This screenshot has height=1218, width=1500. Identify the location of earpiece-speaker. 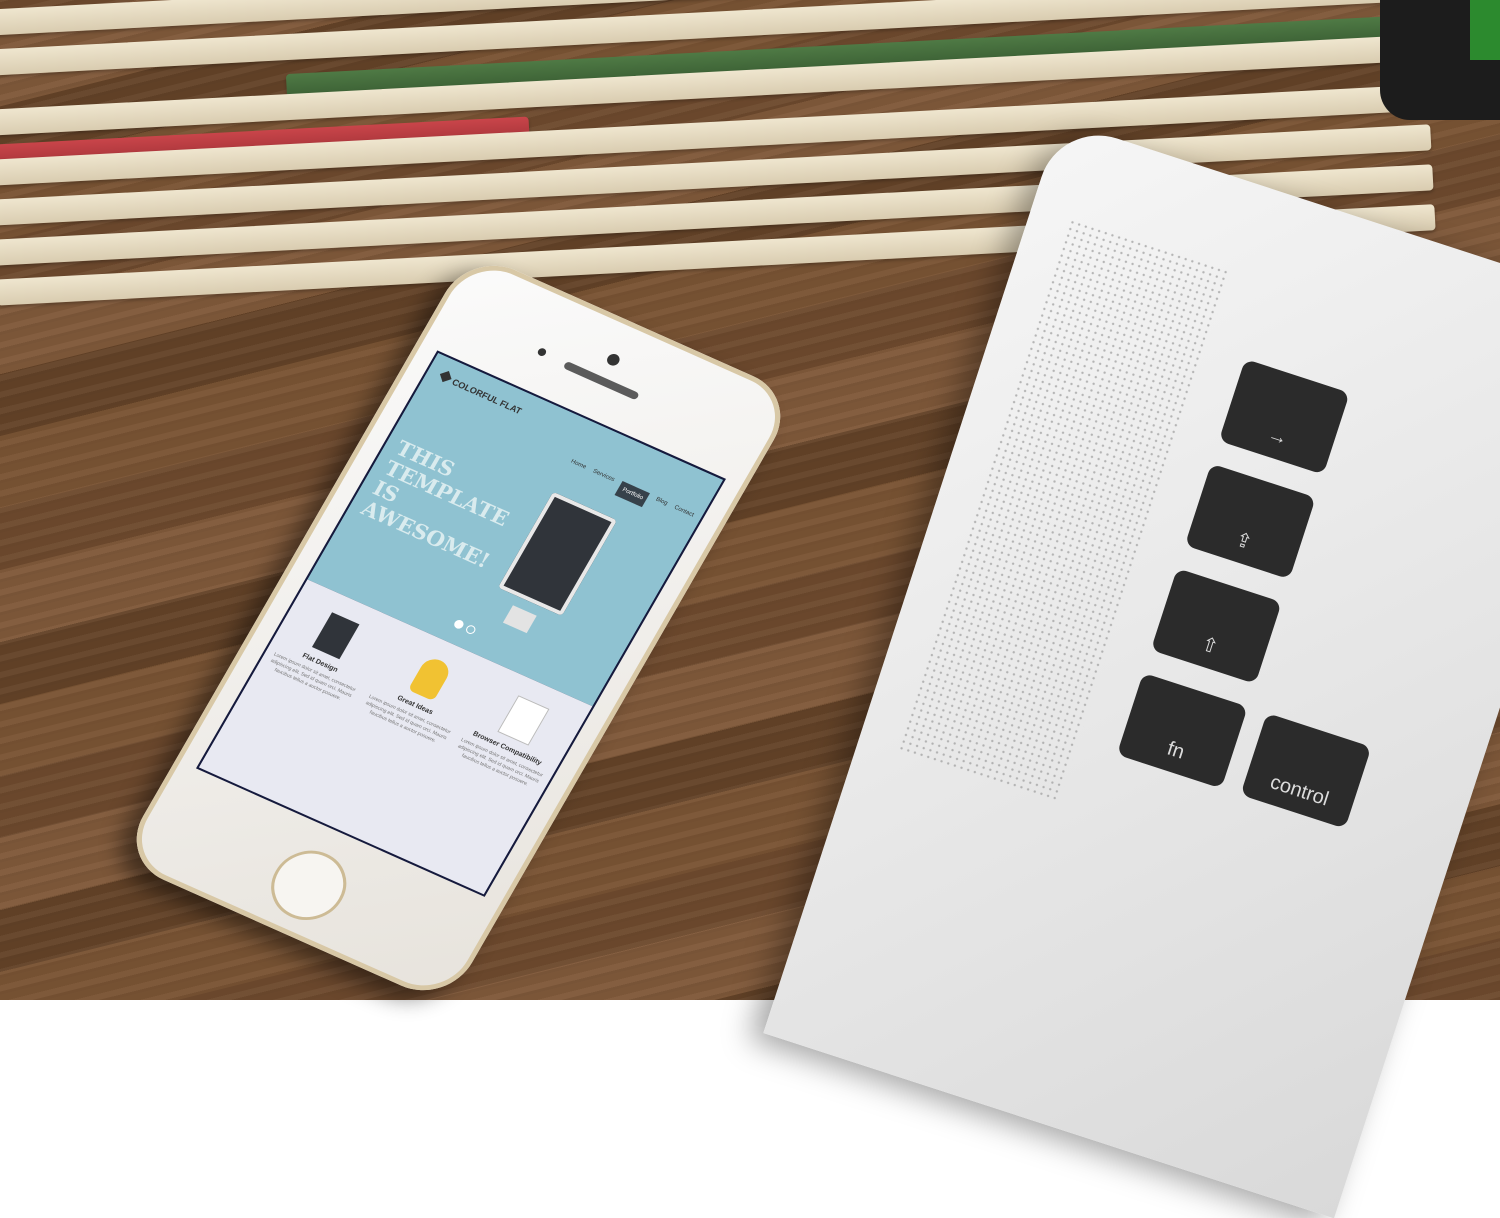
(601, 380).